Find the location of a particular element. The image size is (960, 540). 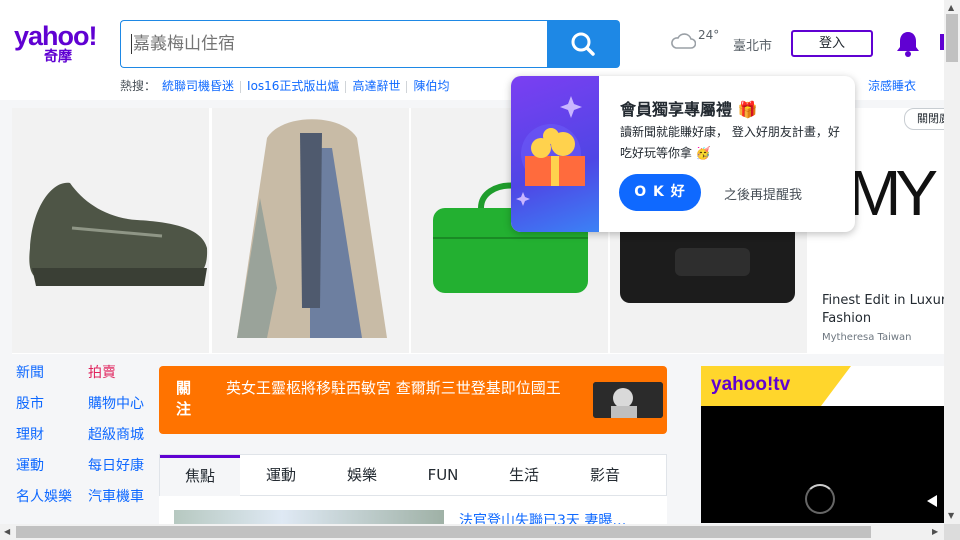

trending-item: 統聯司機昏迷 is located at coordinates (198, 86).